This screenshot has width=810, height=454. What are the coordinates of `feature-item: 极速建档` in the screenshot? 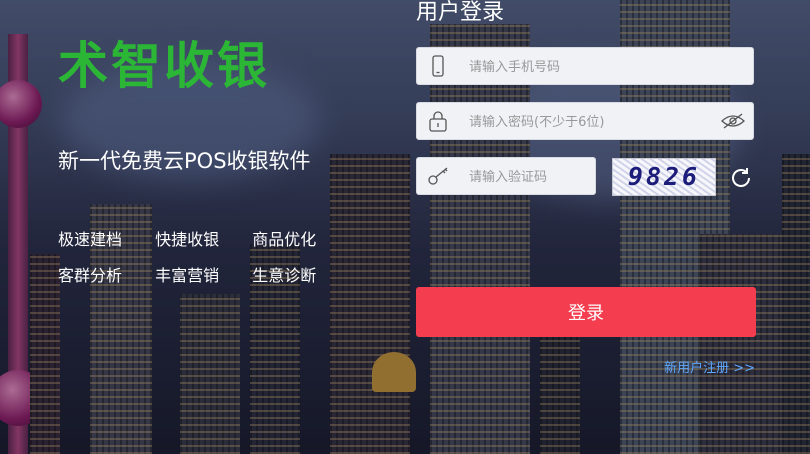 It's located at (90, 239).